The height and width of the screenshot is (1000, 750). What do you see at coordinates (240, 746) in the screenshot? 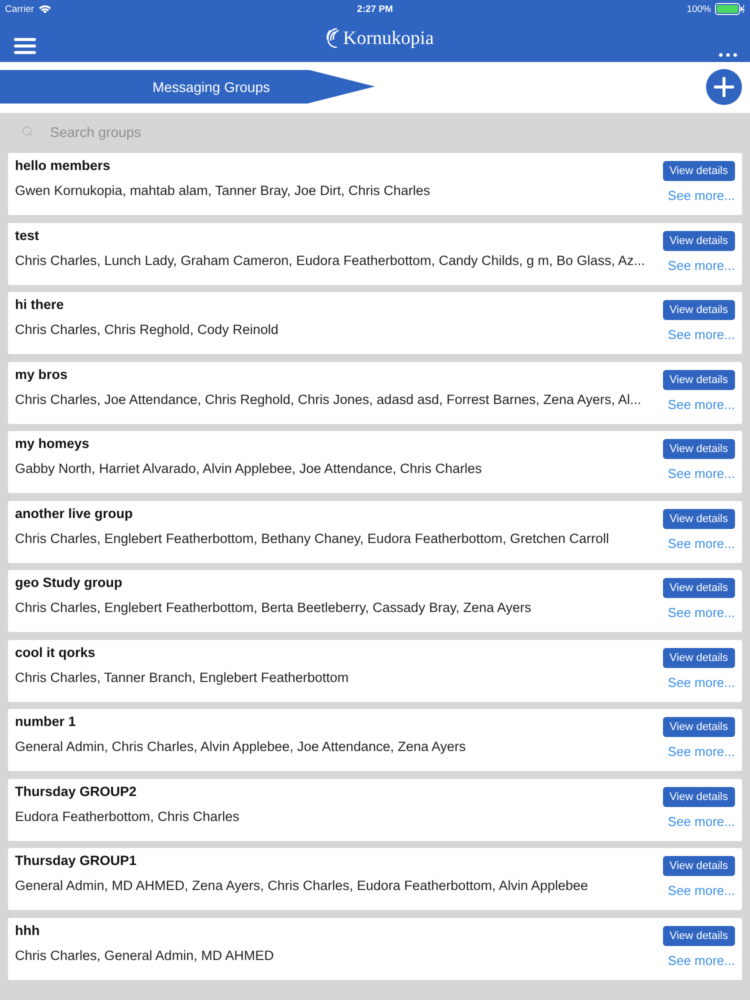
I see `group-members: General Admin, Chris Charles, Alvin Applebee, Joe Attendance, Zena Ayers` at bounding box center [240, 746].